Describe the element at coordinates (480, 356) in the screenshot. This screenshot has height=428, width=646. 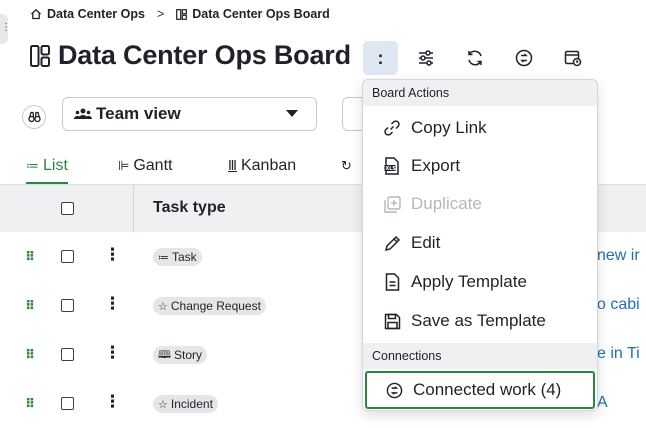
I see `menu-section-header-connections: Connections` at that location.